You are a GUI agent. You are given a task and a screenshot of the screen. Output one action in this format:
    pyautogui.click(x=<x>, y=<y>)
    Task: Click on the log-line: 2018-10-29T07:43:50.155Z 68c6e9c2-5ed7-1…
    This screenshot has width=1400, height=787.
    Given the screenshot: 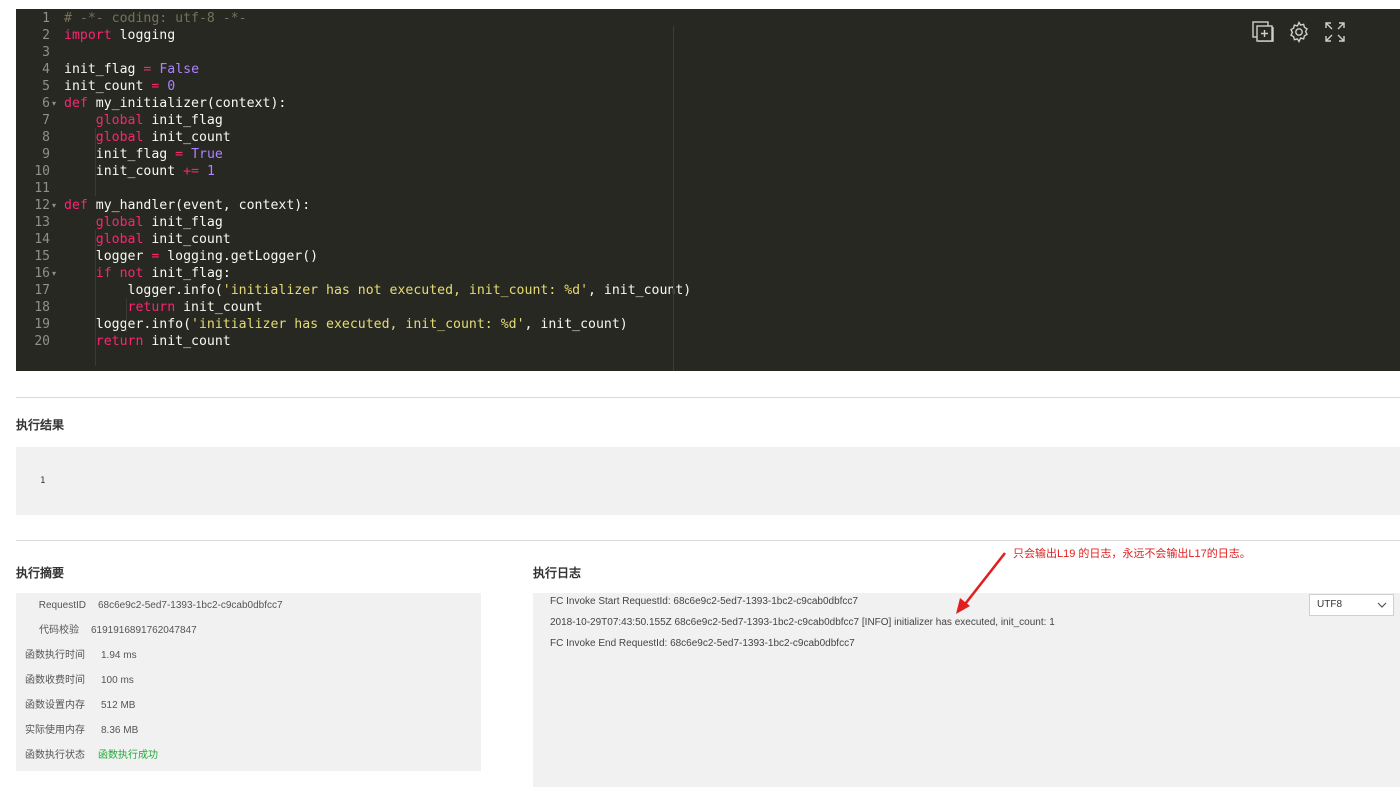 What is the action you would take?
    pyautogui.click(x=802, y=622)
    